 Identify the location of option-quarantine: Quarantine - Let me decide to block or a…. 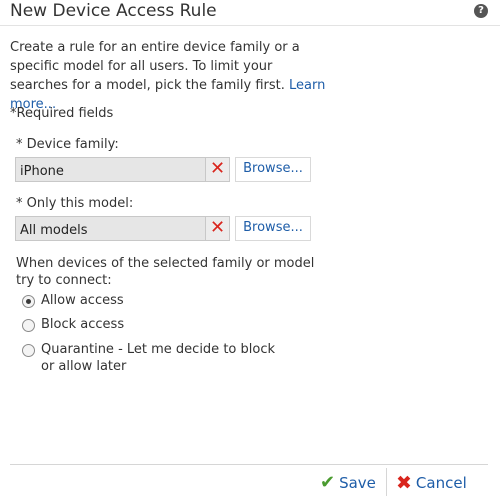
(151, 358).